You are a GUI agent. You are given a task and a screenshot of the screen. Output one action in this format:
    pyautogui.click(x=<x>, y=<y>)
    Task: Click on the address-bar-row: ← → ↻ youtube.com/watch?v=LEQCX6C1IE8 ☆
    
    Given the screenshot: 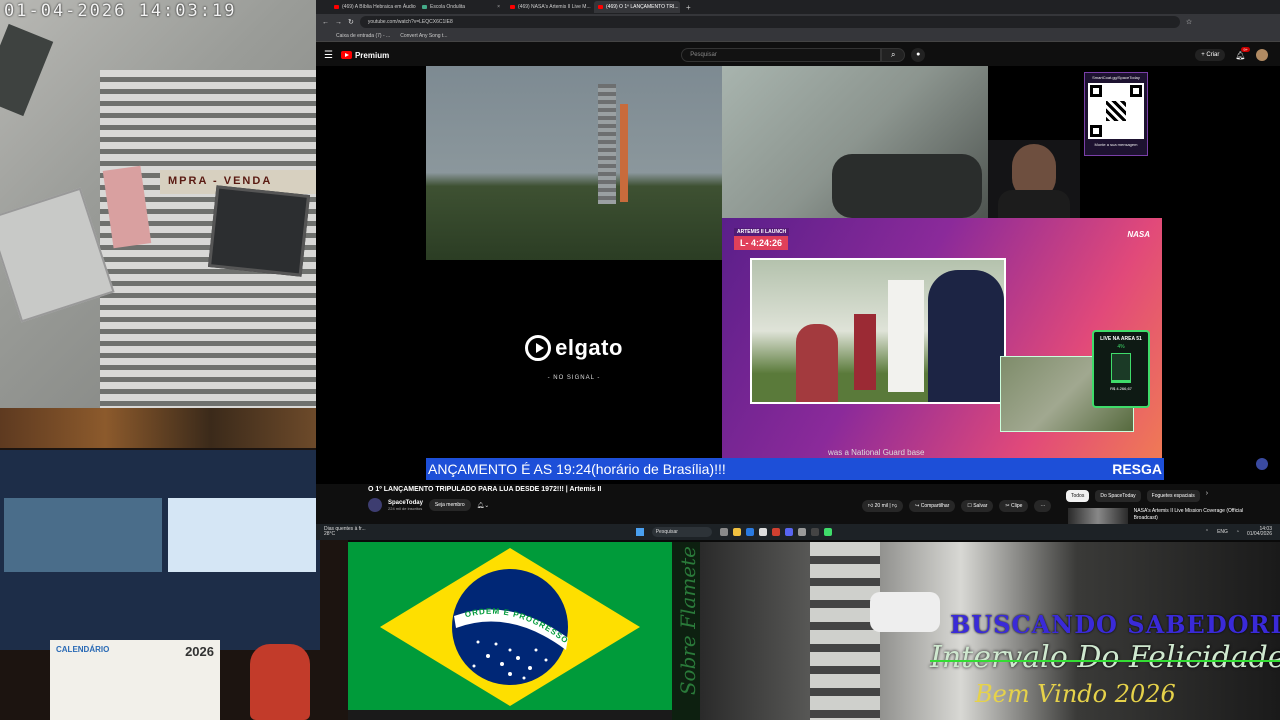 What is the action you would take?
    pyautogui.click(x=798, y=22)
    